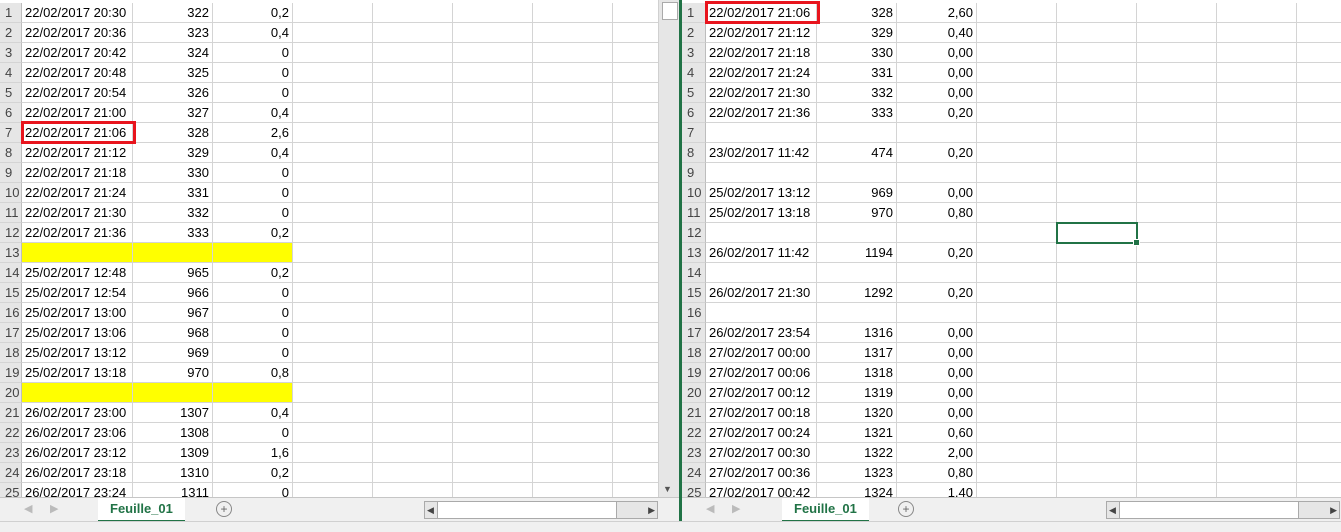 Image resolution: width=1341 pixels, height=532 pixels. Describe the element at coordinates (761, 153) in the screenshot. I see `date-cell: 23/02/2017 11:42` at that location.